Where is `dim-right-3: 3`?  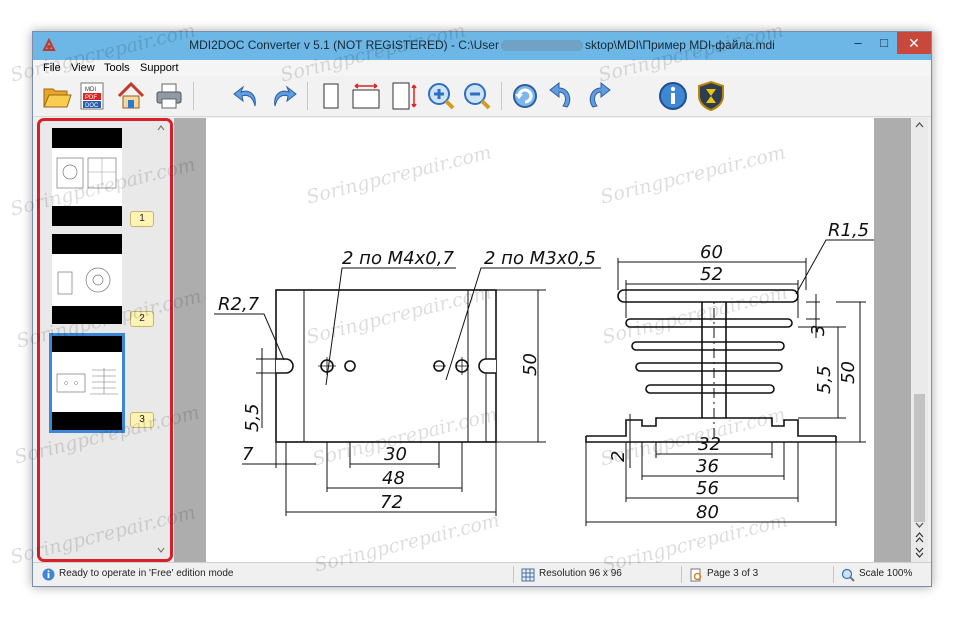
dim-right-3: 3 is located at coordinates (818, 330).